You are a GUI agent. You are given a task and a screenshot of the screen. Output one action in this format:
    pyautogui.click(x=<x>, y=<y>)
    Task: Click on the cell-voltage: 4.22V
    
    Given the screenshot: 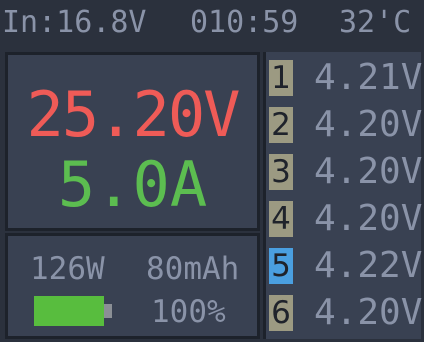 What is the action you would take?
    pyautogui.click(x=368, y=265)
    